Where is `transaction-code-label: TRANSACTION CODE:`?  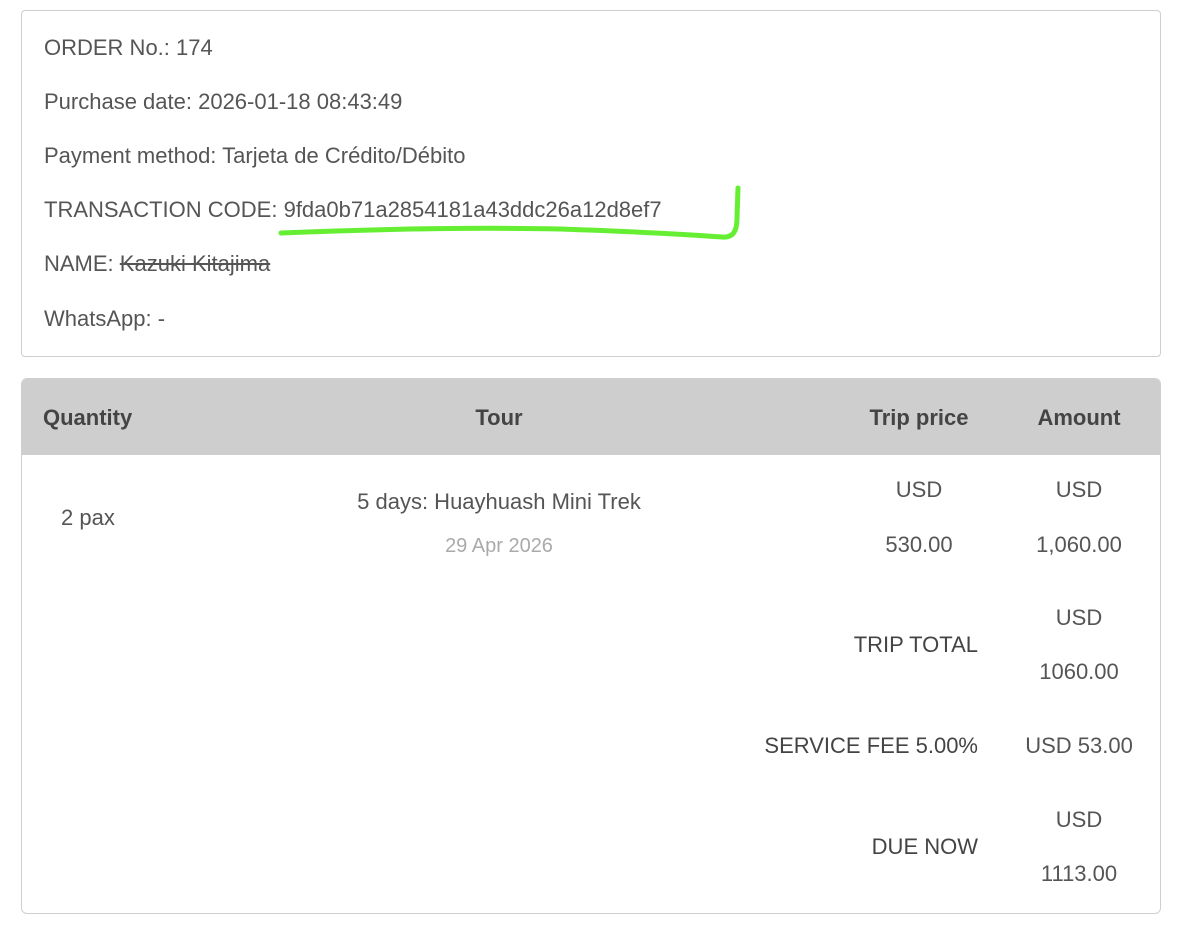 transaction-code-label: TRANSACTION CODE: is located at coordinates (164, 209).